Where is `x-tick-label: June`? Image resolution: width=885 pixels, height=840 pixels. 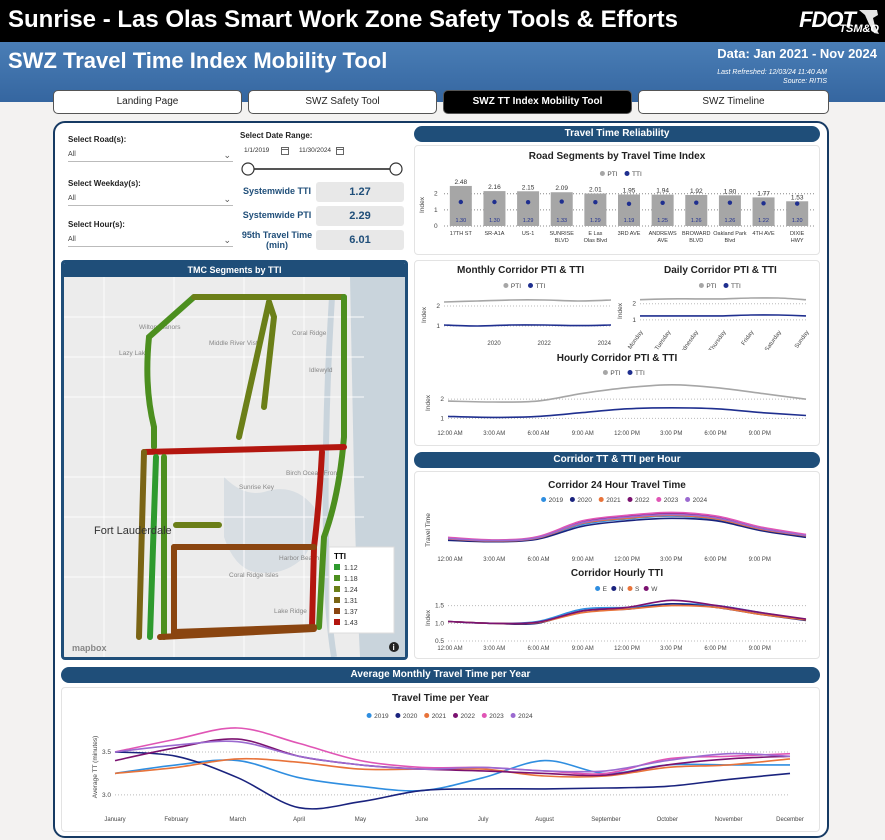
x-tick-label: June is located at coordinates (422, 820).